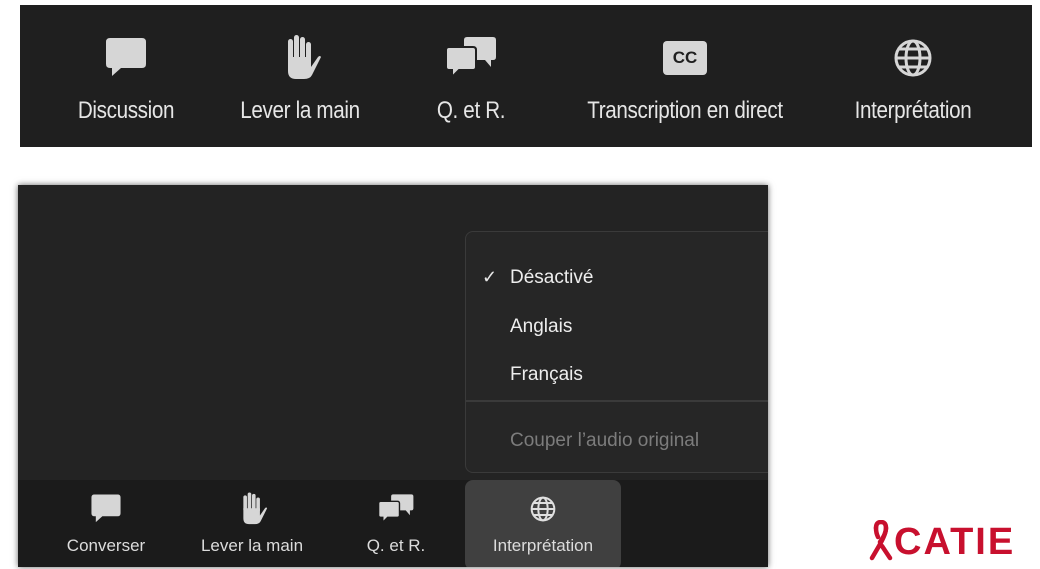 The height and width of the screenshot is (569, 1040). Describe the element at coordinates (617, 401) in the screenshot. I see `menu-divider` at that location.